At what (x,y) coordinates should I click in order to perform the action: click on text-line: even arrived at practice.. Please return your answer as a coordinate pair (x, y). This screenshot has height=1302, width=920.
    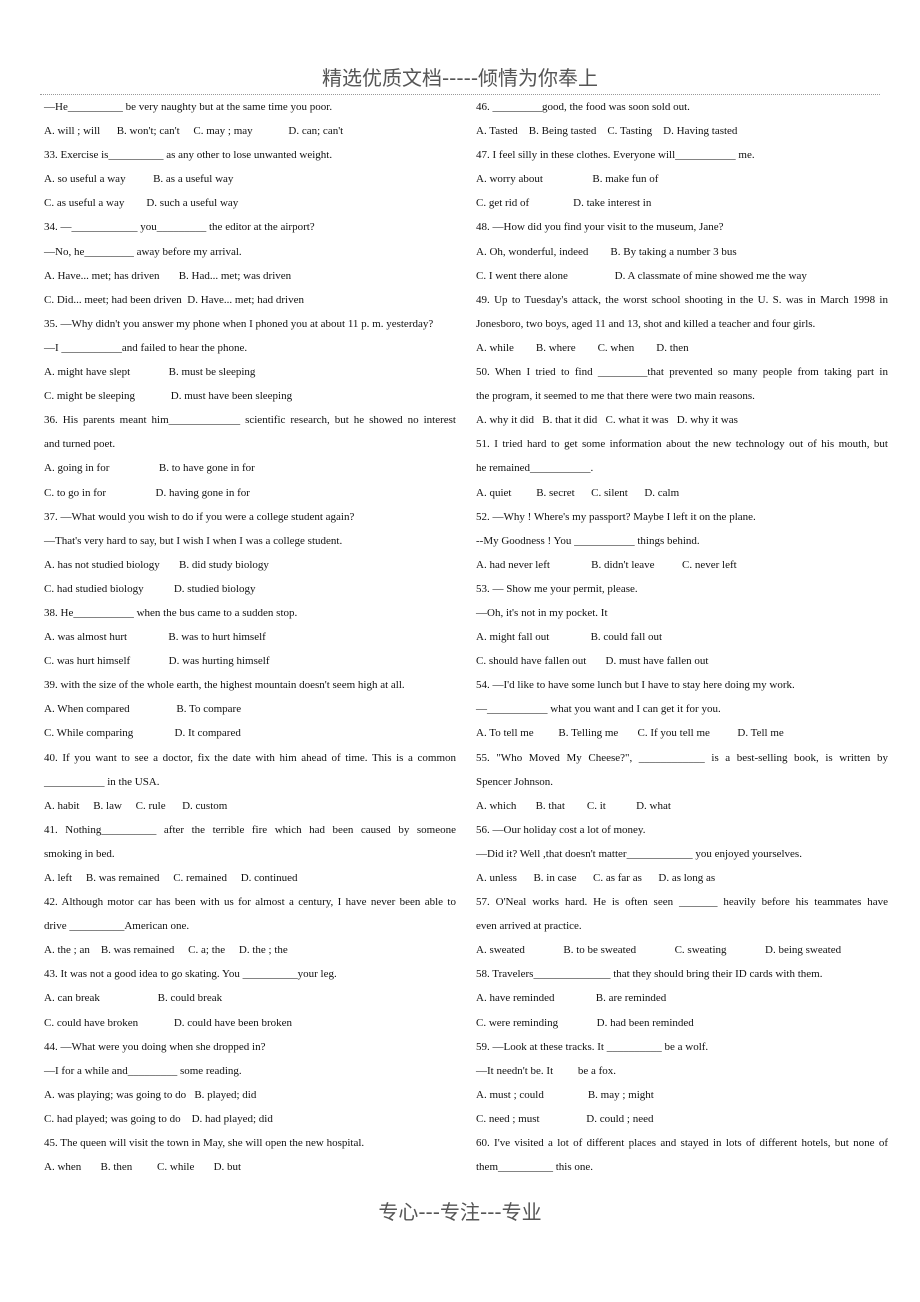
    Looking at the image, I should click on (529, 926).